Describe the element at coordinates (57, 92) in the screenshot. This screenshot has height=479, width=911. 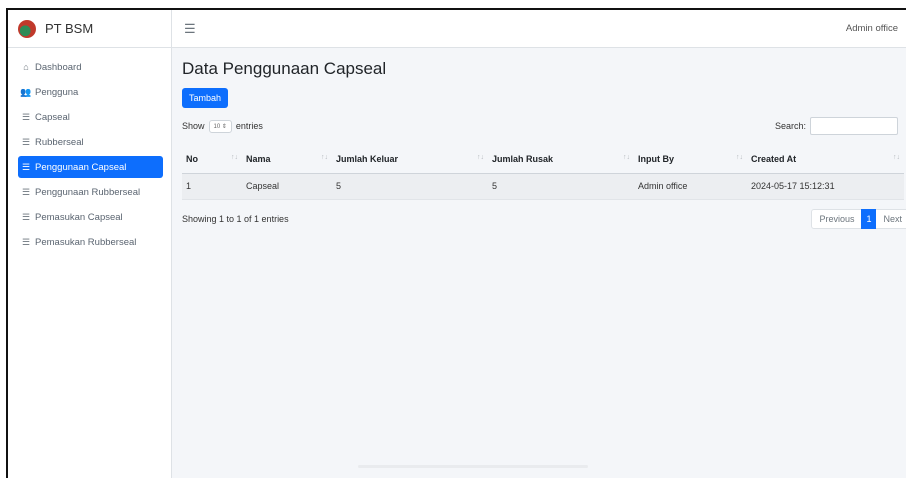
I see `sidebar-item-label: Pengguna` at that location.